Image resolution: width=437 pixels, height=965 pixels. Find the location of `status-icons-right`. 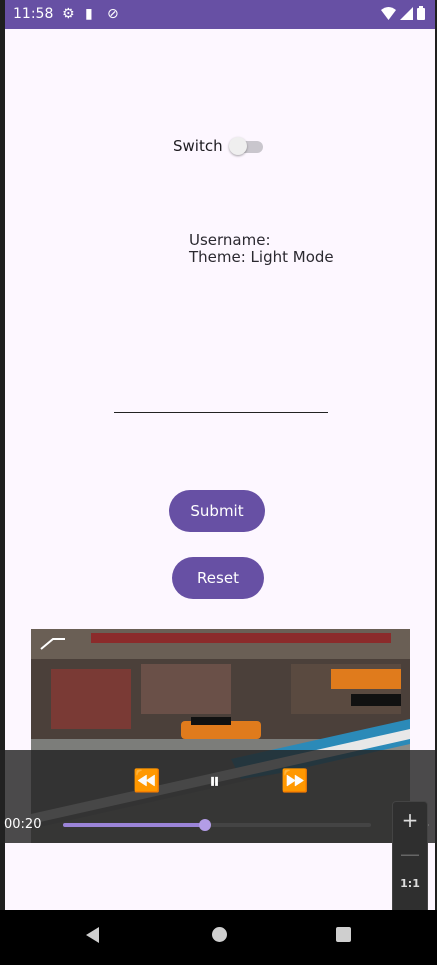

status-icons-right is located at coordinates (403, 13).